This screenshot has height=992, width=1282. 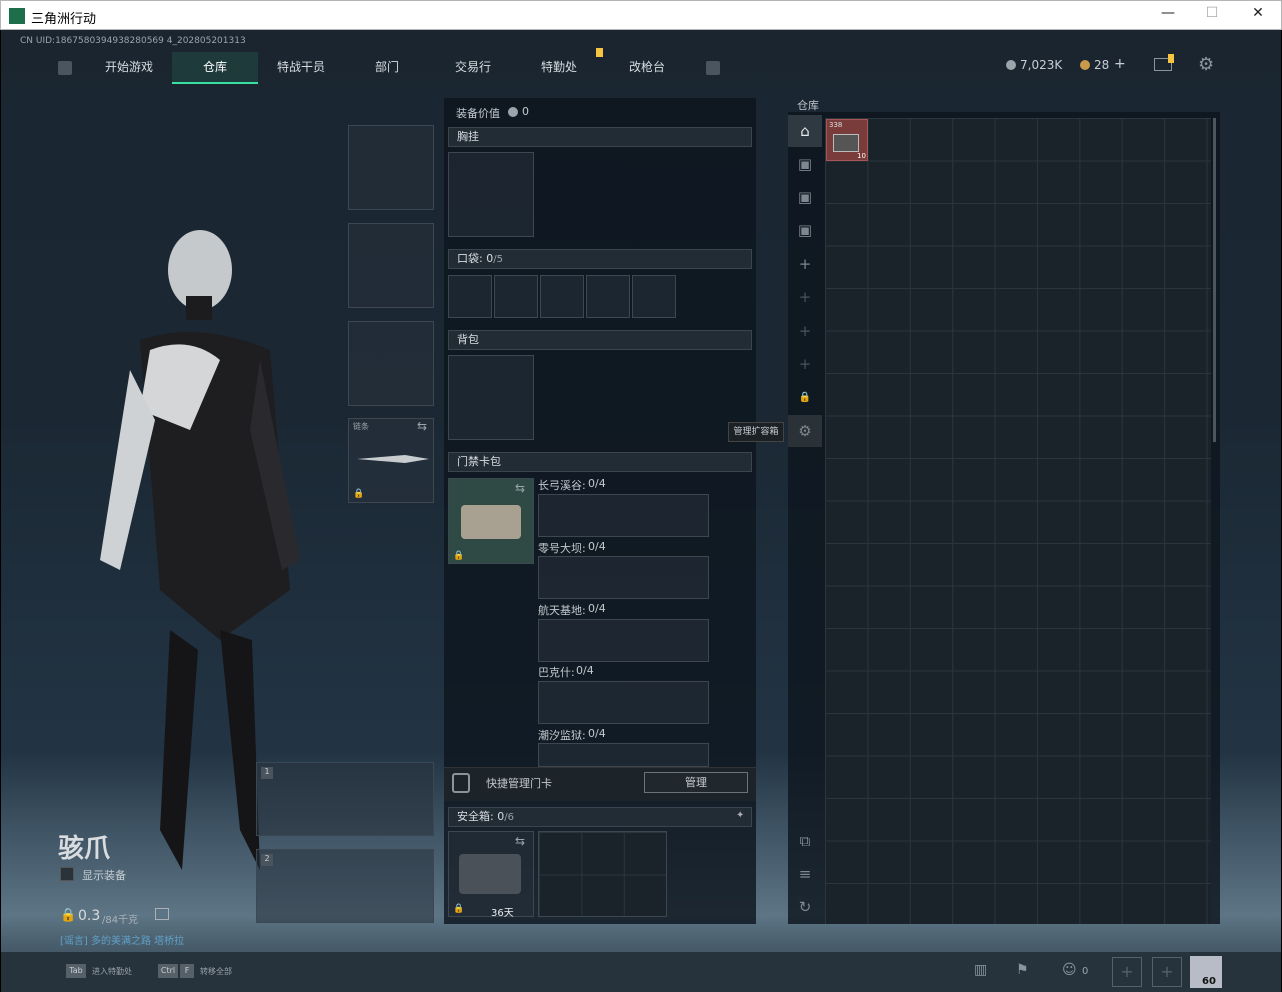 What do you see at coordinates (122, 941) in the screenshot?
I see `character-subtitle: [谣言] 多的美满之路 塔桥拉` at bounding box center [122, 941].